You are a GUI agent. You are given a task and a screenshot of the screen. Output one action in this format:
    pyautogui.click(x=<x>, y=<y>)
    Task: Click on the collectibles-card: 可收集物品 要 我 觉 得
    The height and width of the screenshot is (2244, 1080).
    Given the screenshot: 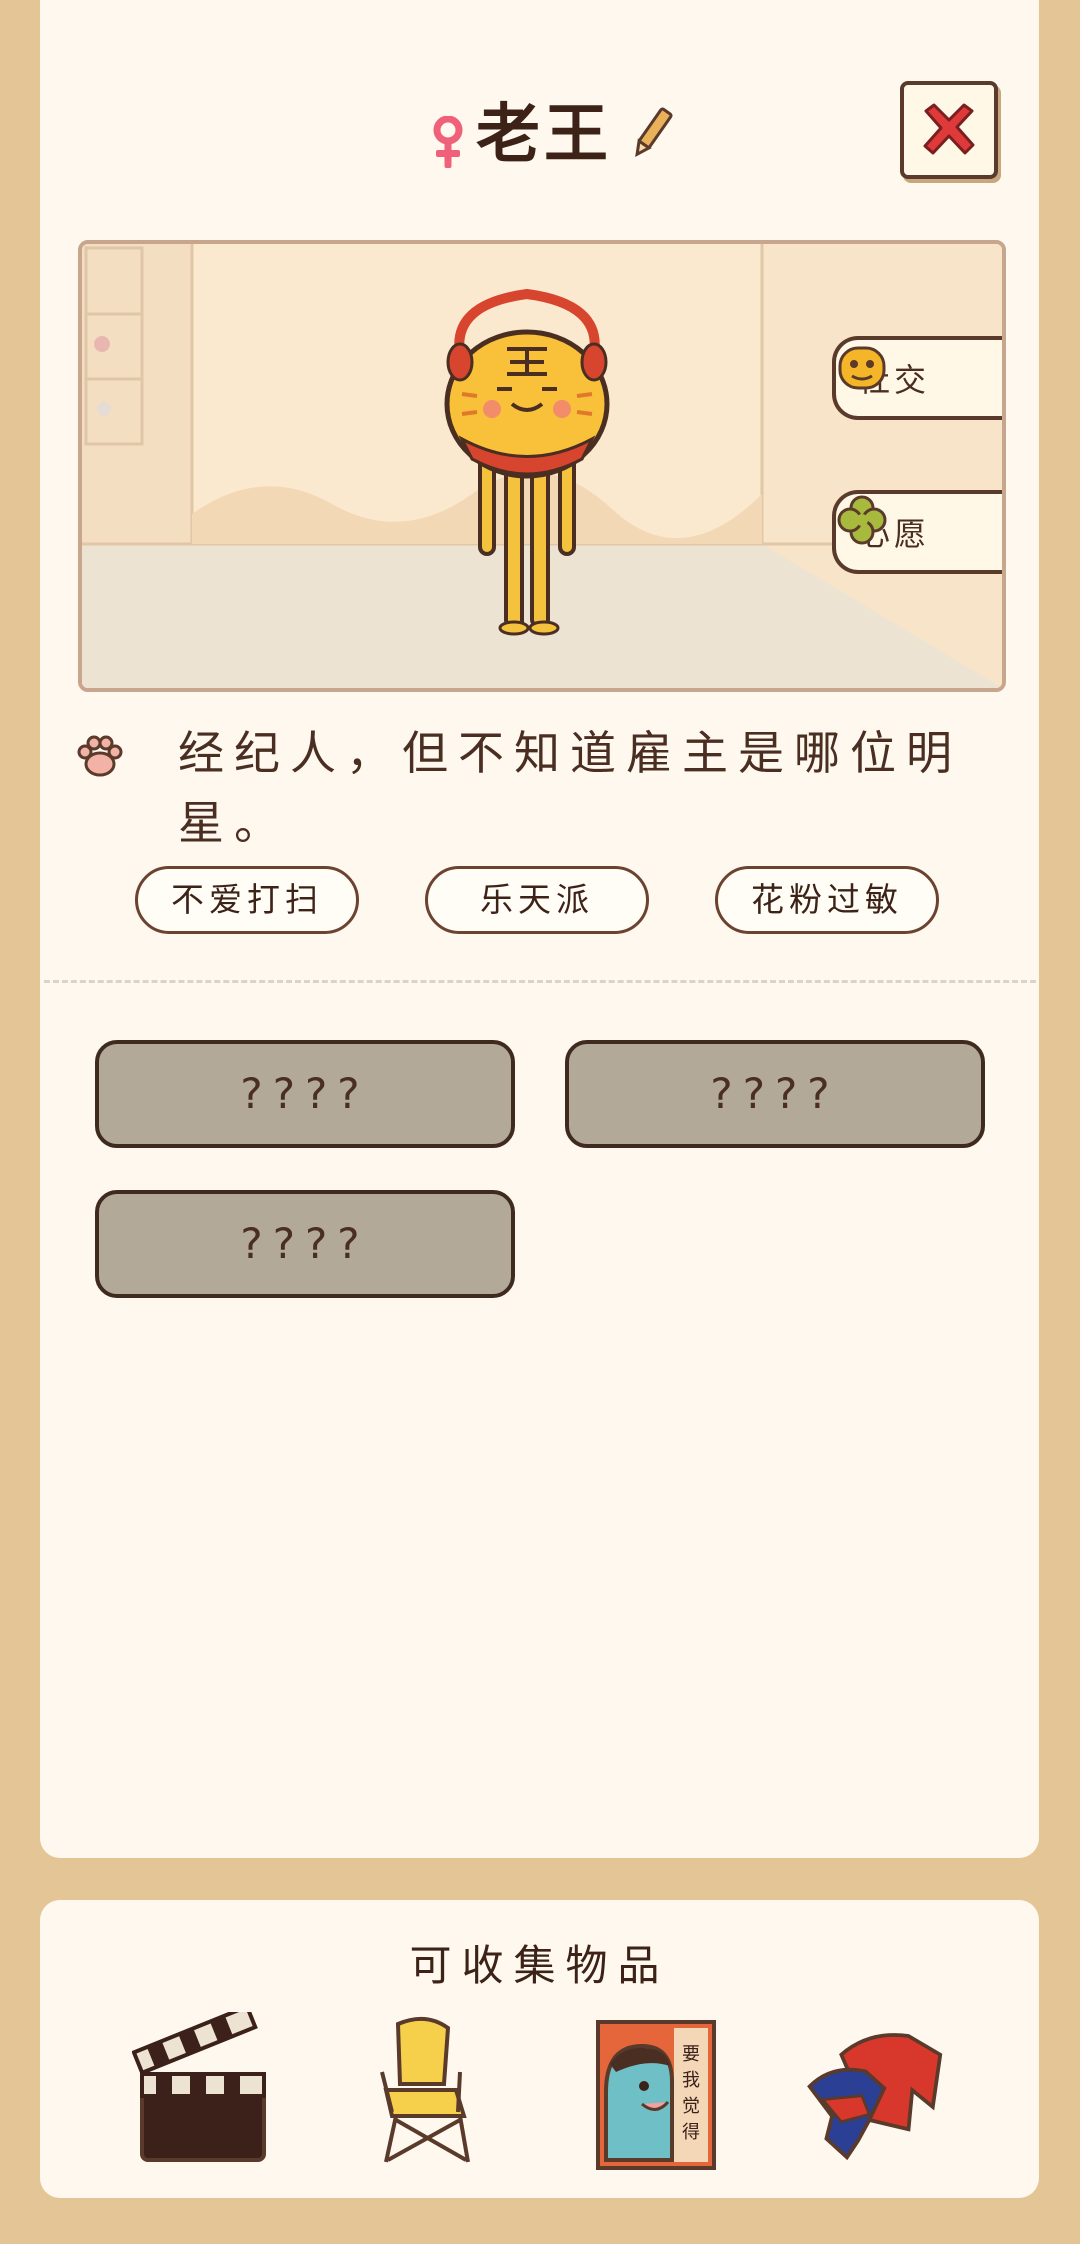 What is the action you would take?
    pyautogui.click(x=539, y=2049)
    